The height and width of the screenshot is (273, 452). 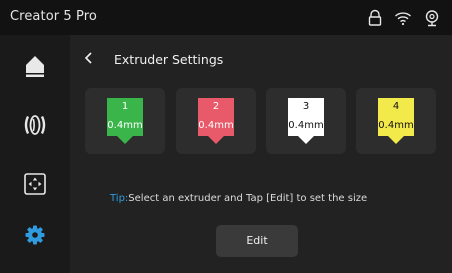 What do you see at coordinates (403, 18) in the screenshot?
I see `wifi-icon` at bounding box center [403, 18].